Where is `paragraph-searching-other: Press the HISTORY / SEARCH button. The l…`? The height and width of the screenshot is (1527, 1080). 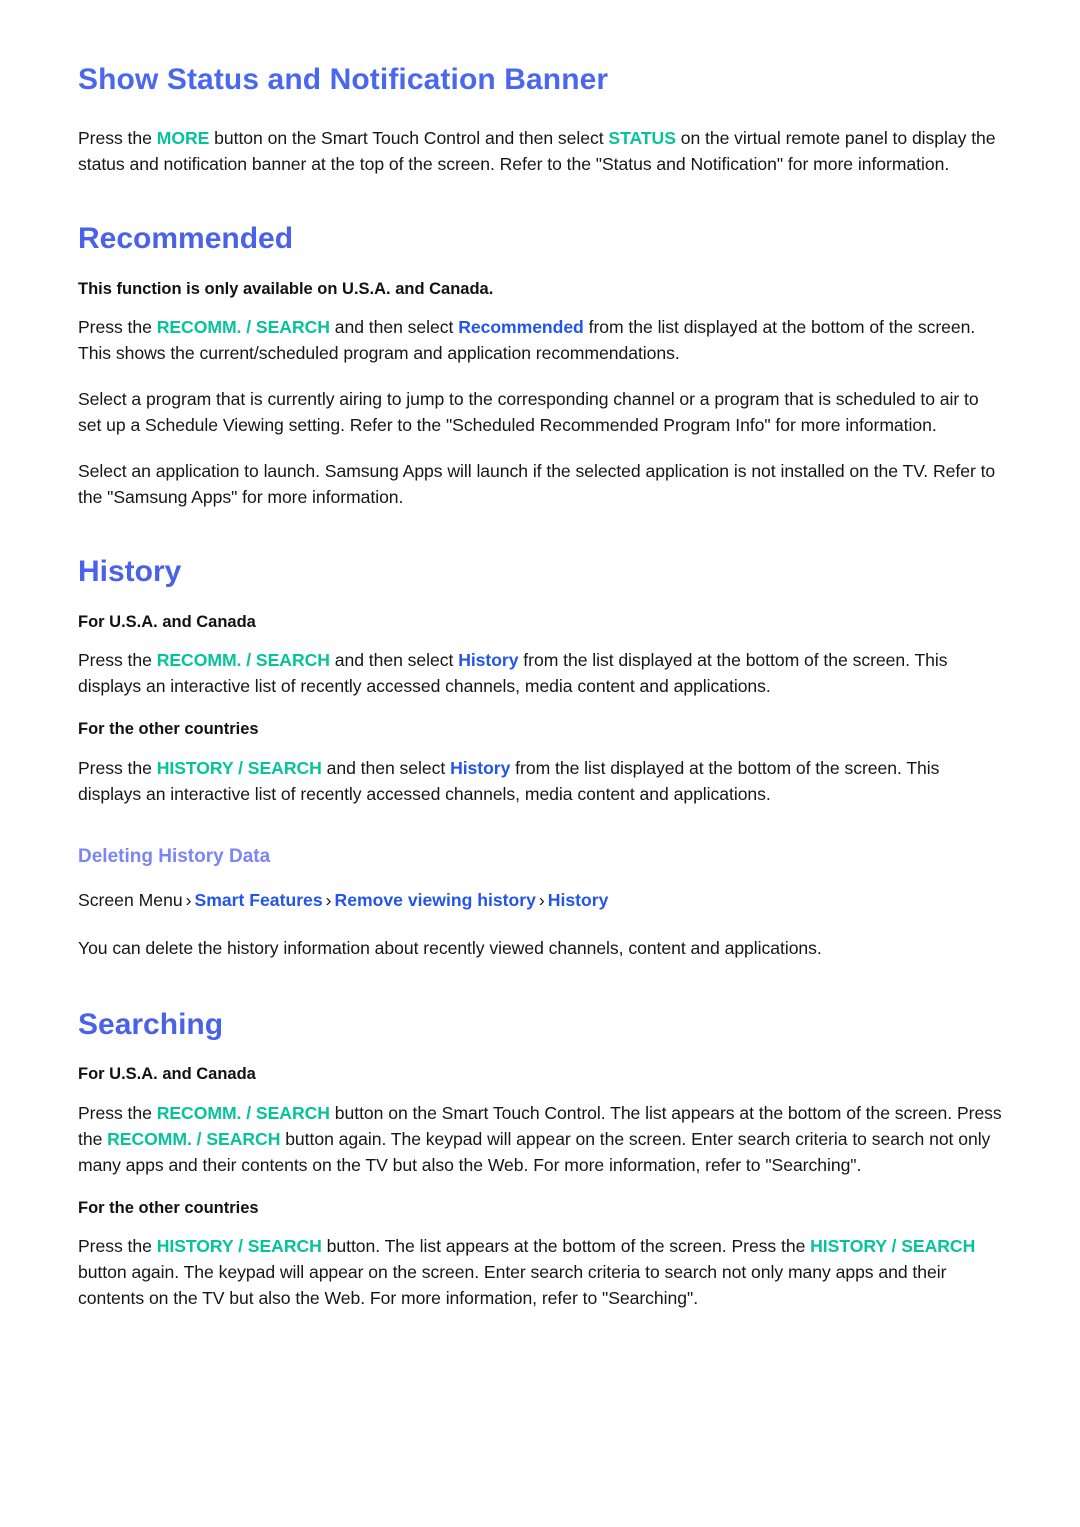
paragraph-searching-other: Press the HISTORY / SEARCH button. The l… is located at coordinates (540, 1272).